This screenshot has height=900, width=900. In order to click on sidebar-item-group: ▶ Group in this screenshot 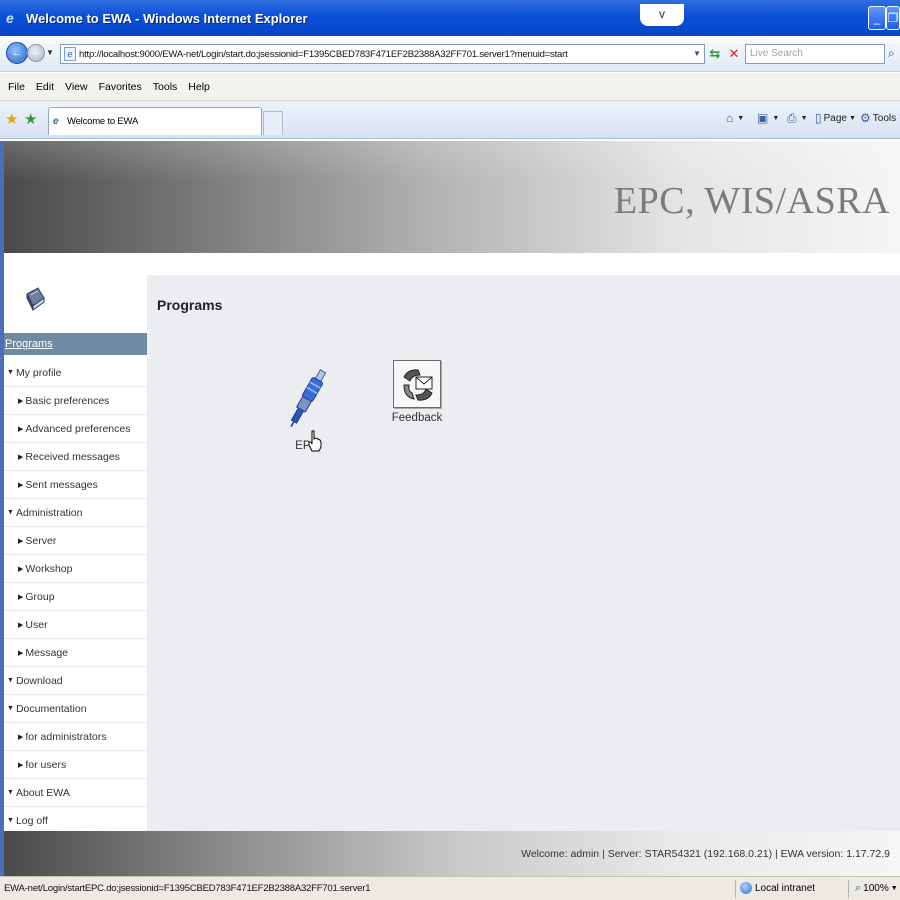, I will do `click(75, 597)`.